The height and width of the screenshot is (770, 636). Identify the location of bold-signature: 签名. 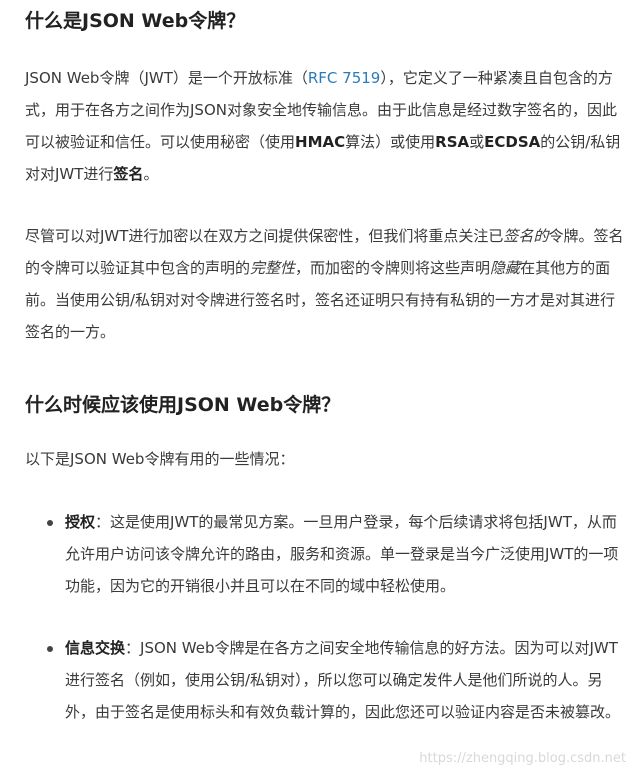
(128, 174).